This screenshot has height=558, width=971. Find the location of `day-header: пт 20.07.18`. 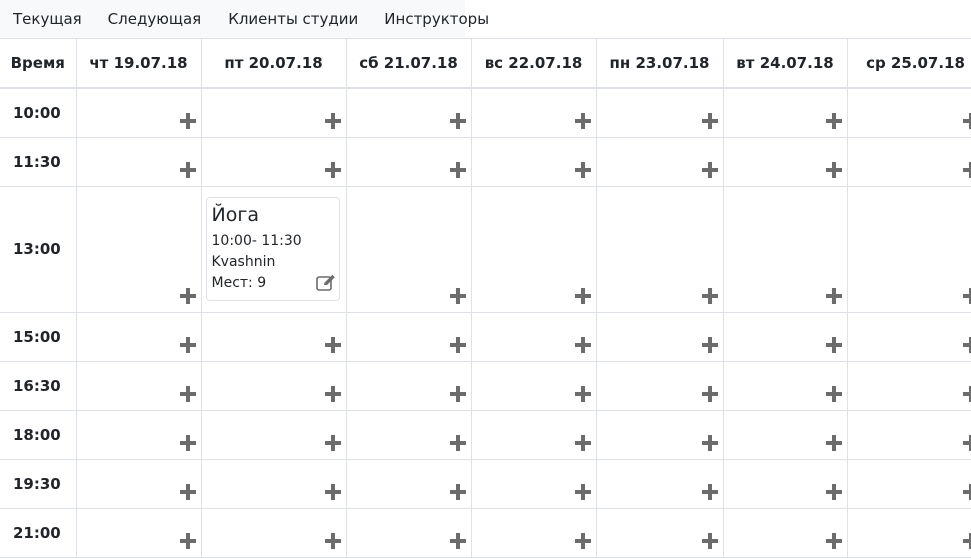

day-header: пт 20.07.18 is located at coordinates (273, 64).